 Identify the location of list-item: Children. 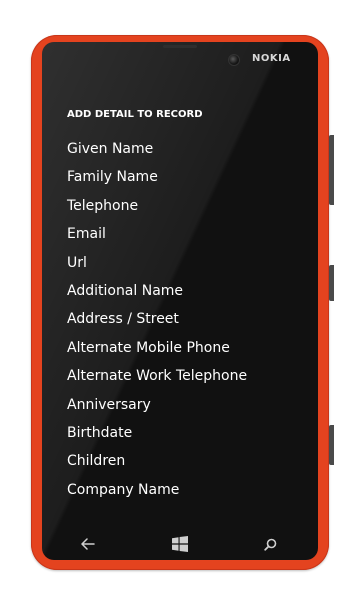
(157, 461).